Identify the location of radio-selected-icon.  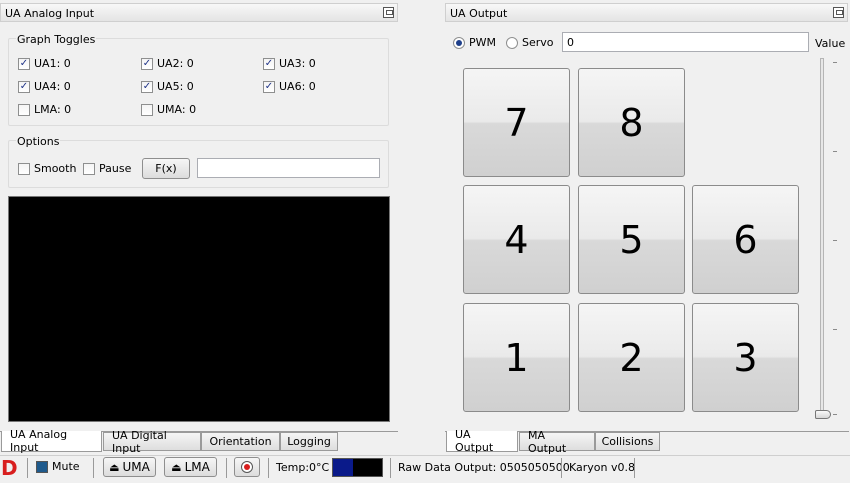
(459, 42).